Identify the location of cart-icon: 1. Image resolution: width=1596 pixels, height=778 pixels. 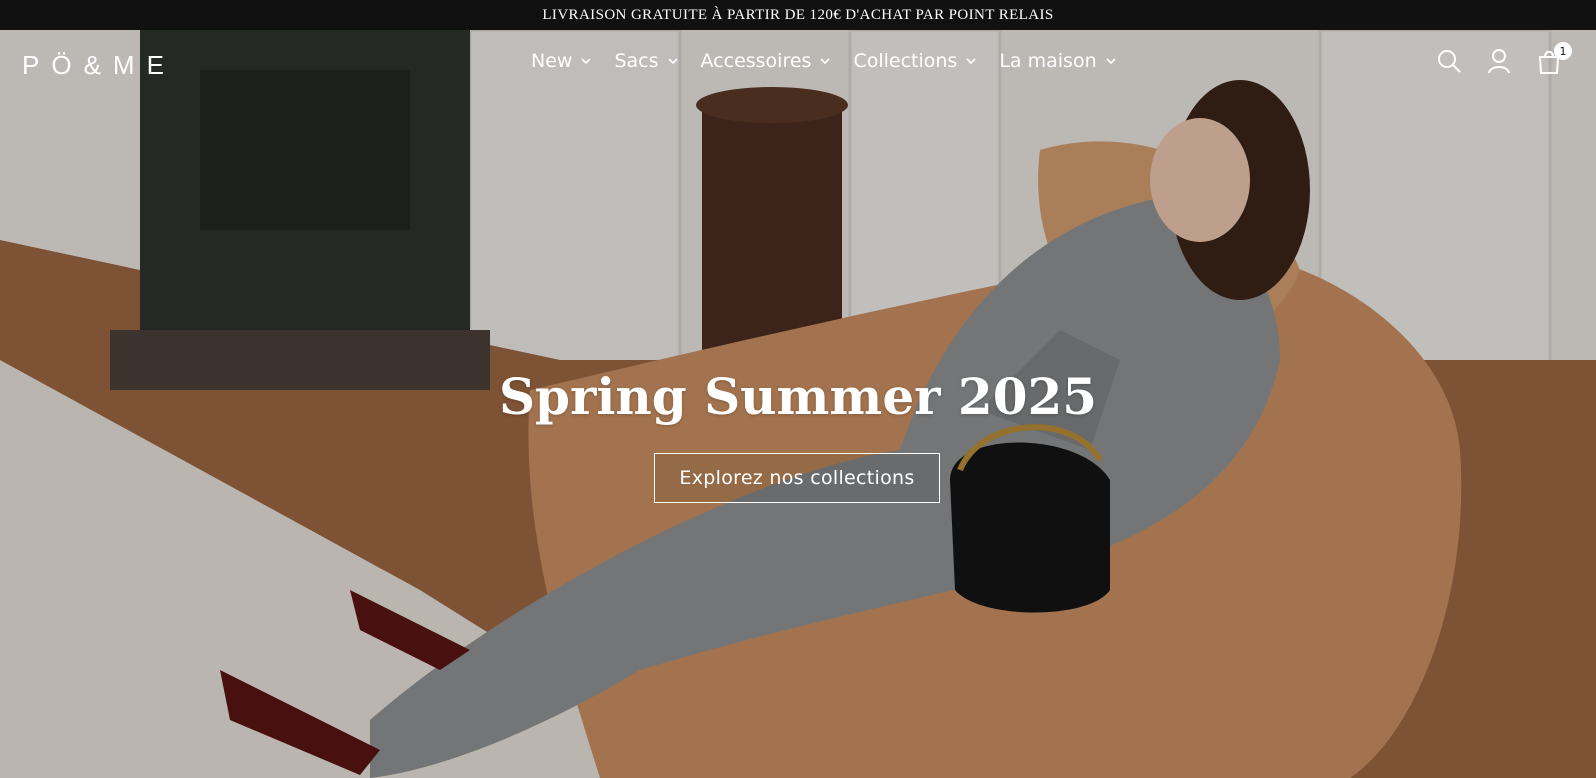
(1554, 60).